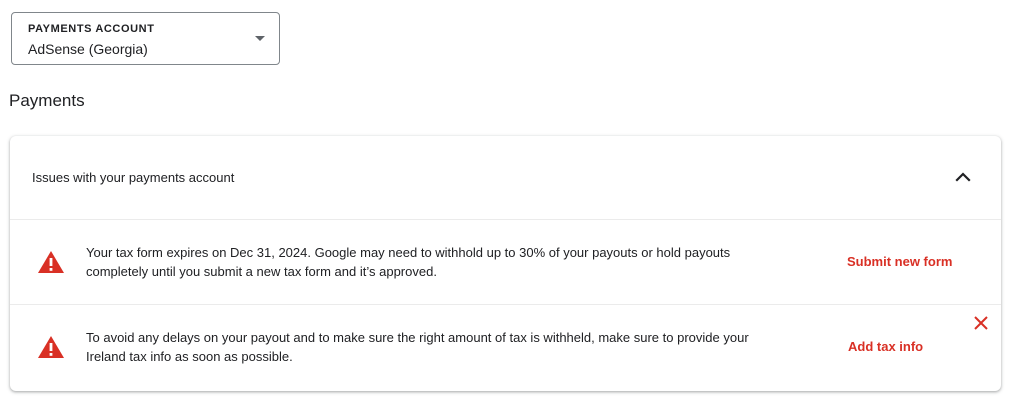  What do you see at coordinates (981, 323) in the screenshot?
I see `close-icon` at bounding box center [981, 323].